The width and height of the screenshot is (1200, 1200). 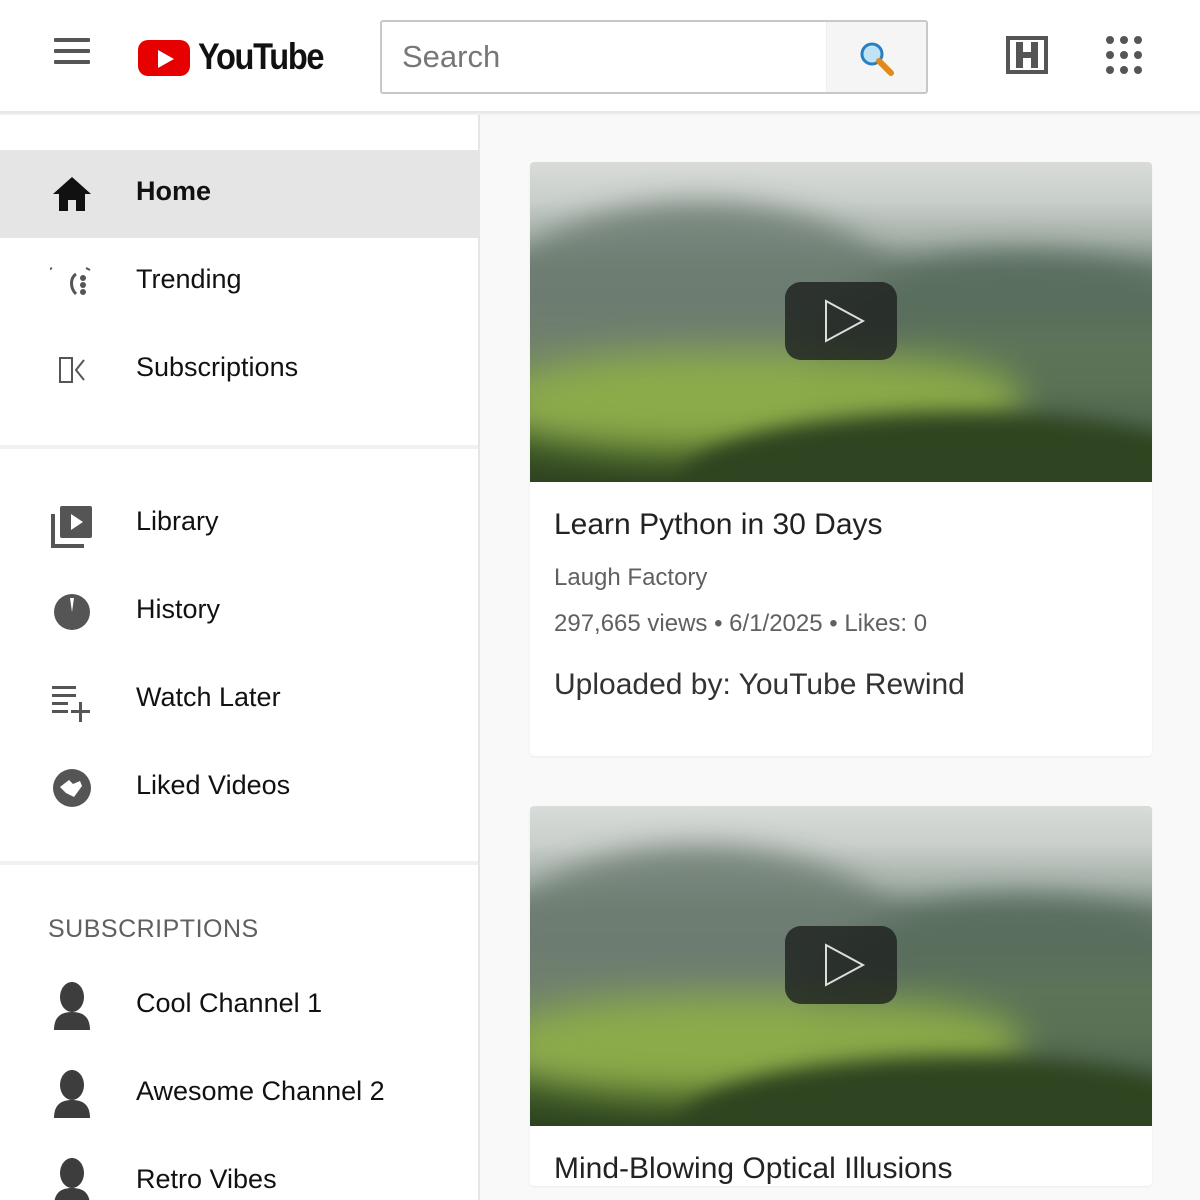 I want to click on sidebar-item-liked-videos: Liked Videos, so click(x=239, y=788).